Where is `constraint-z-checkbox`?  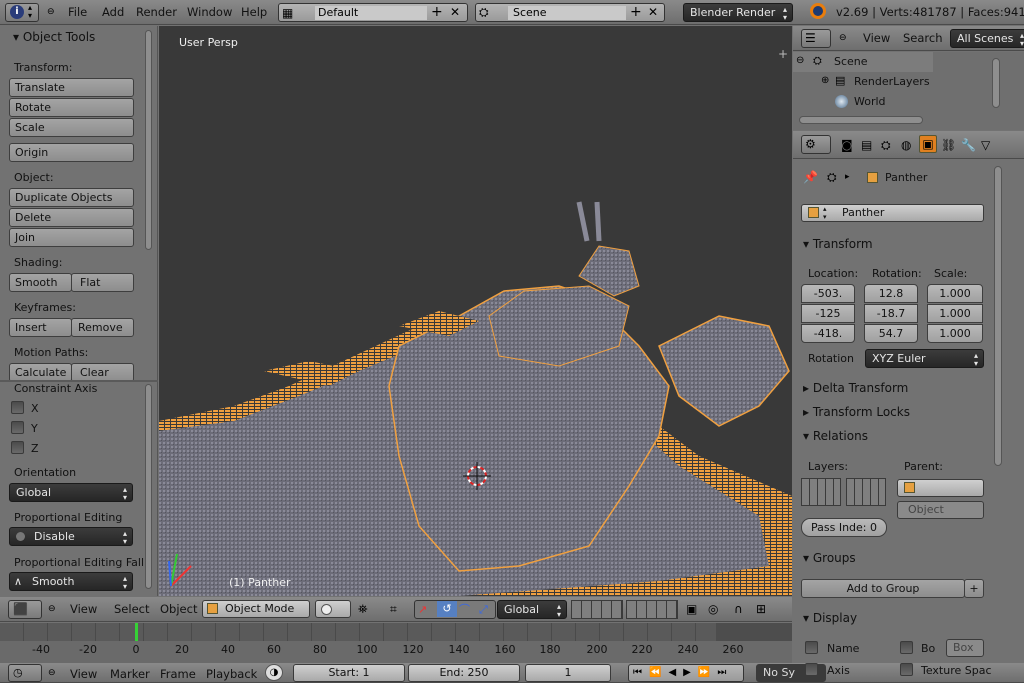 constraint-z-checkbox is located at coordinates (17, 447).